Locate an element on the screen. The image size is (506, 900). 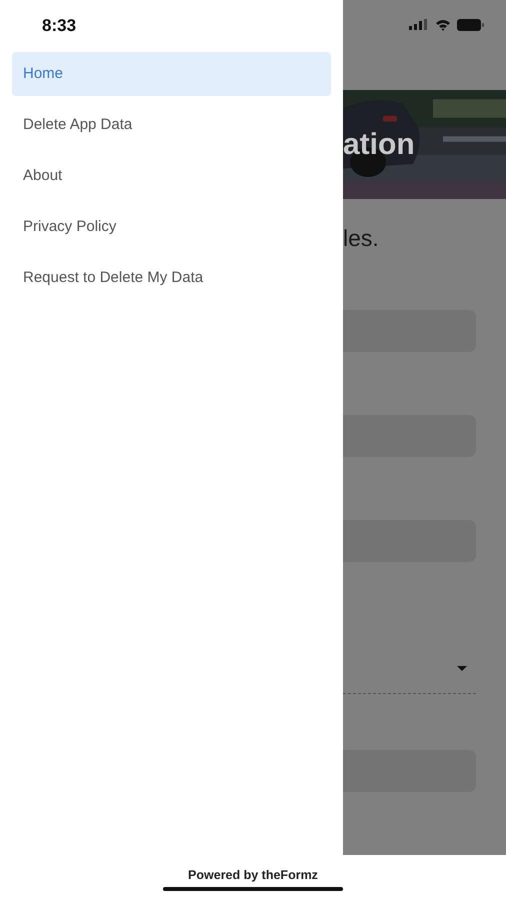
menu-item: Request to Delete My Data is located at coordinates (171, 278).